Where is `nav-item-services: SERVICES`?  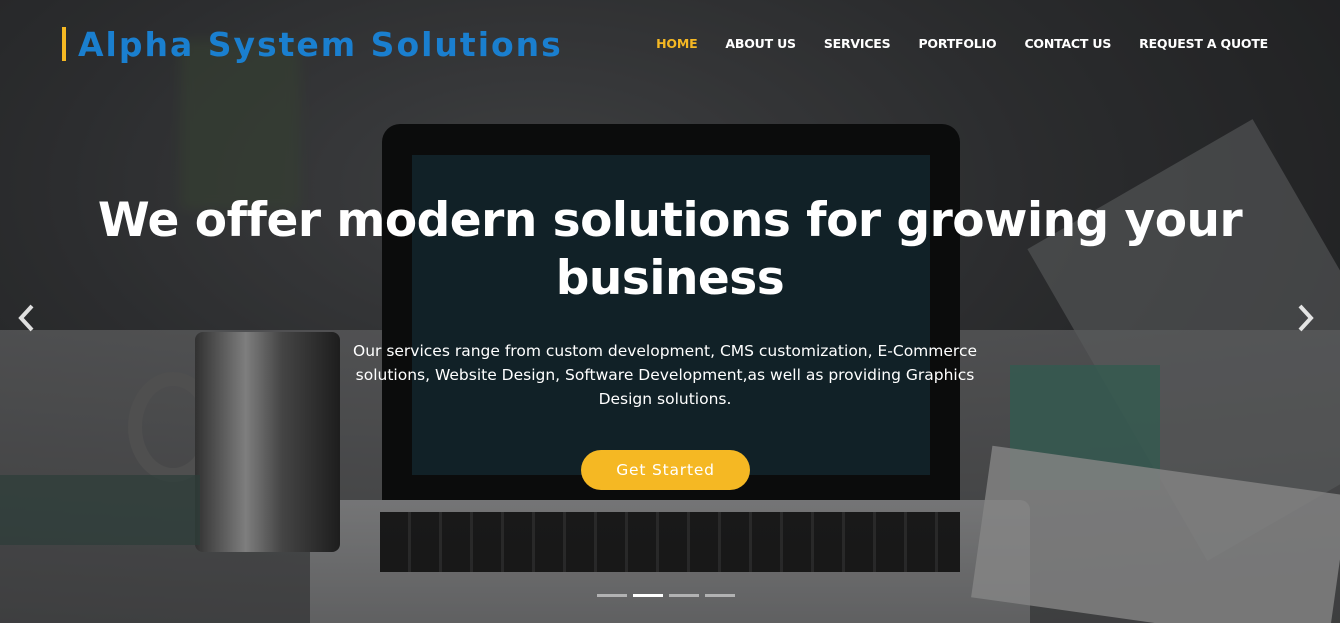 nav-item-services: SERVICES is located at coordinates (857, 43).